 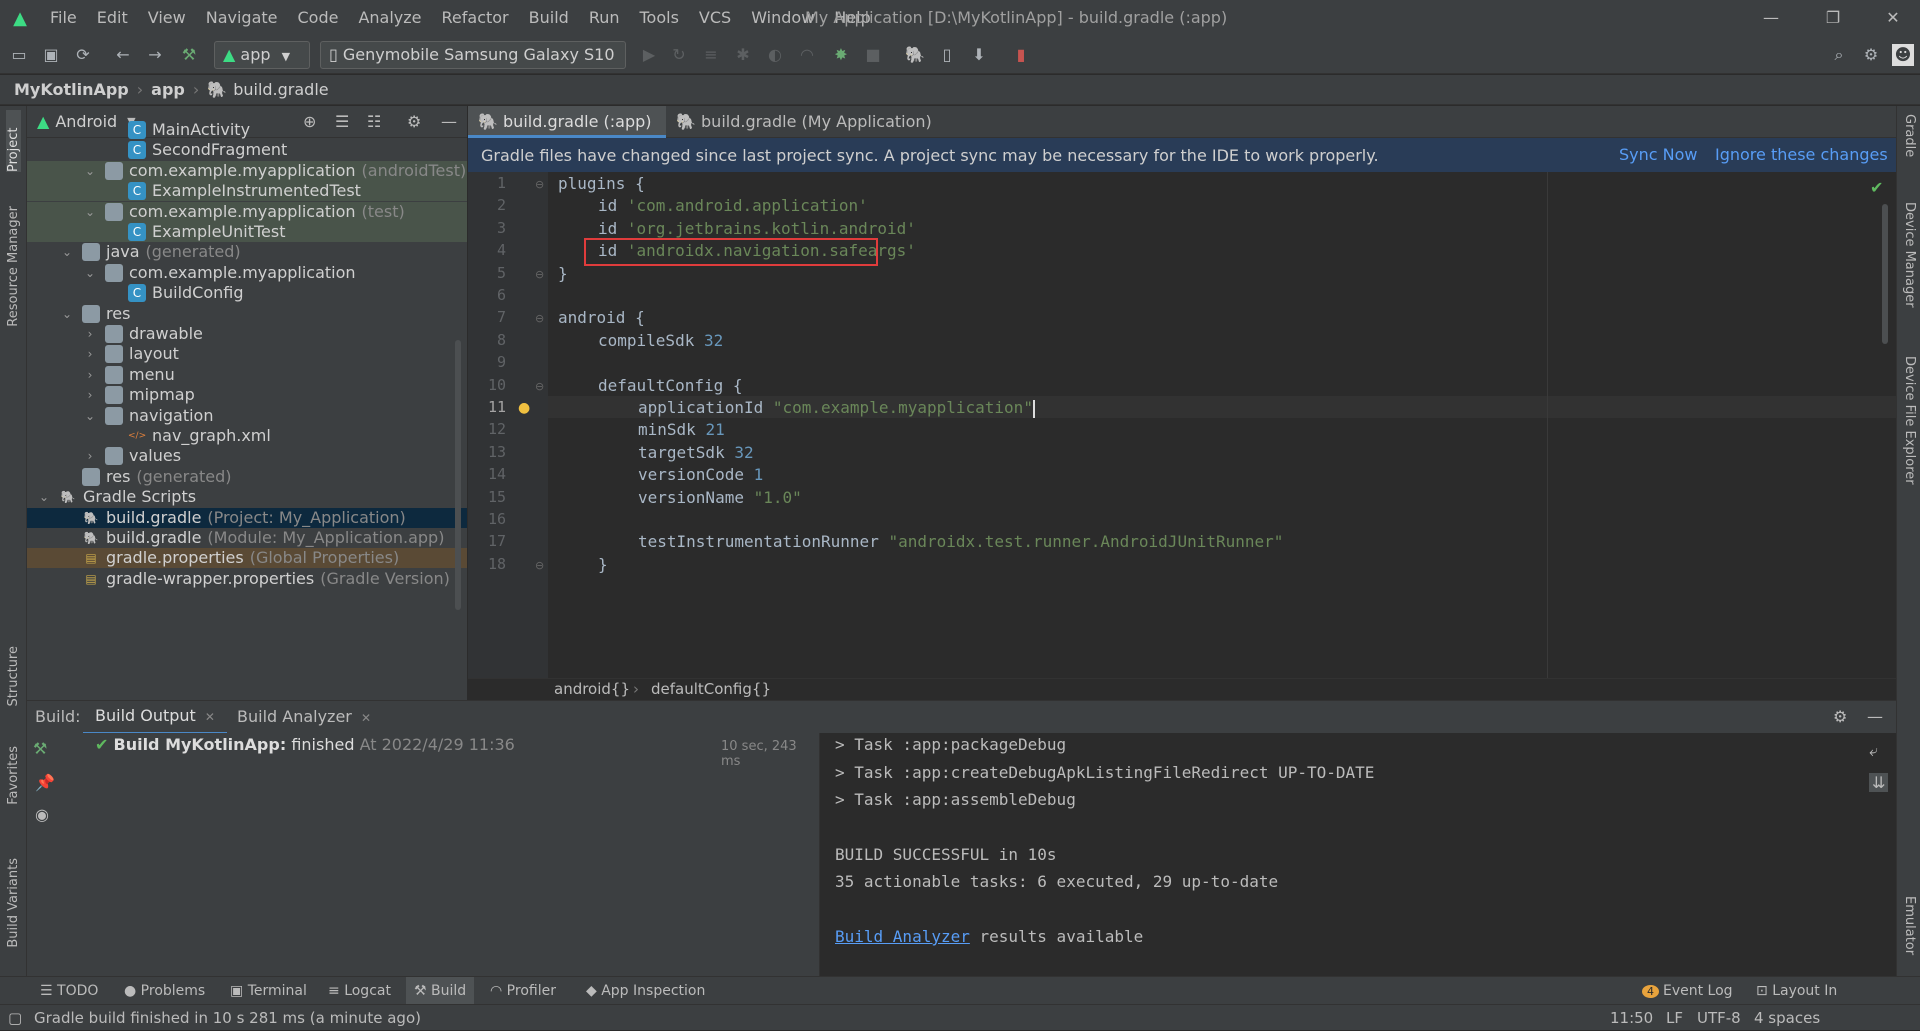 What do you see at coordinates (304, 717) in the screenshot?
I see `tab-build-analyzer: Build Analyzer ✕` at bounding box center [304, 717].